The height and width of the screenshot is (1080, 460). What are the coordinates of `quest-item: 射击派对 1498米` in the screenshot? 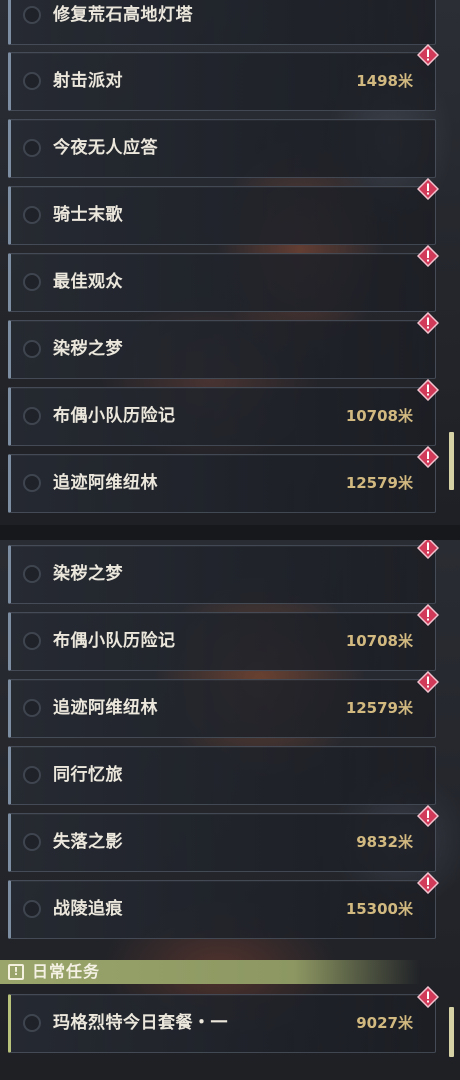 It's located at (223, 77).